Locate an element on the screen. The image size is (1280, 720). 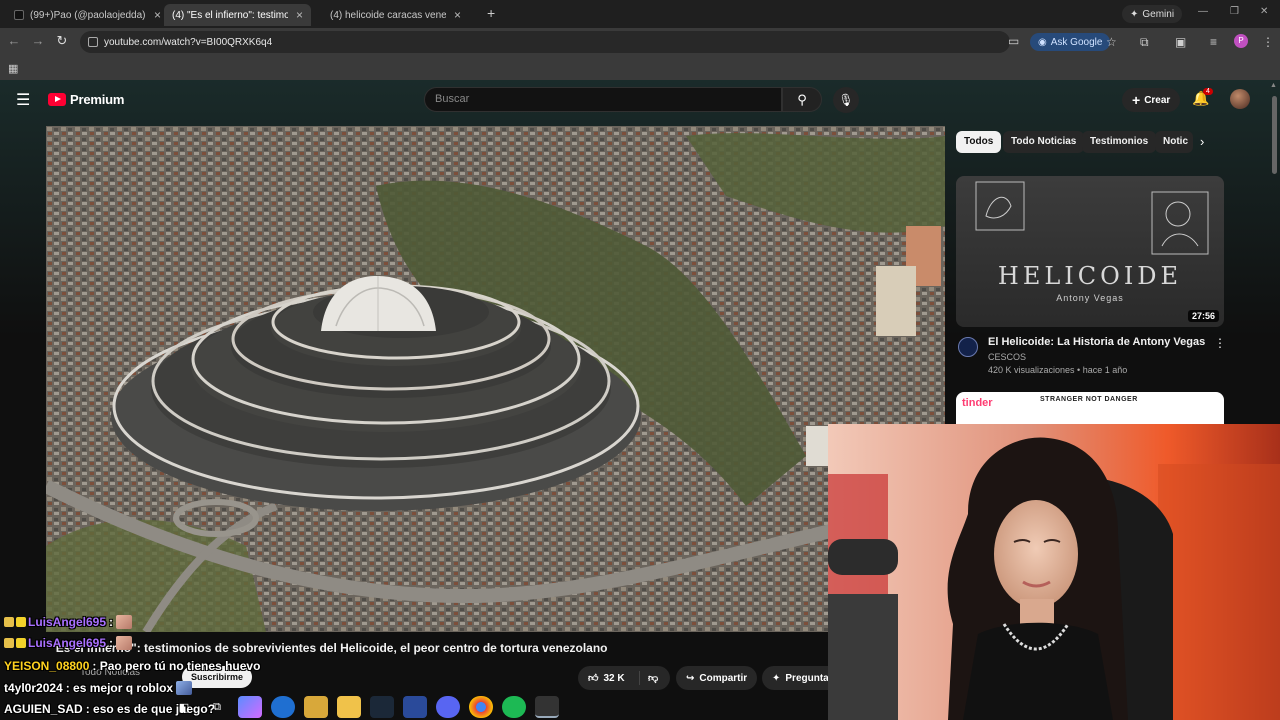
voice-search-button: 🎙 is located at coordinates (846, 100).